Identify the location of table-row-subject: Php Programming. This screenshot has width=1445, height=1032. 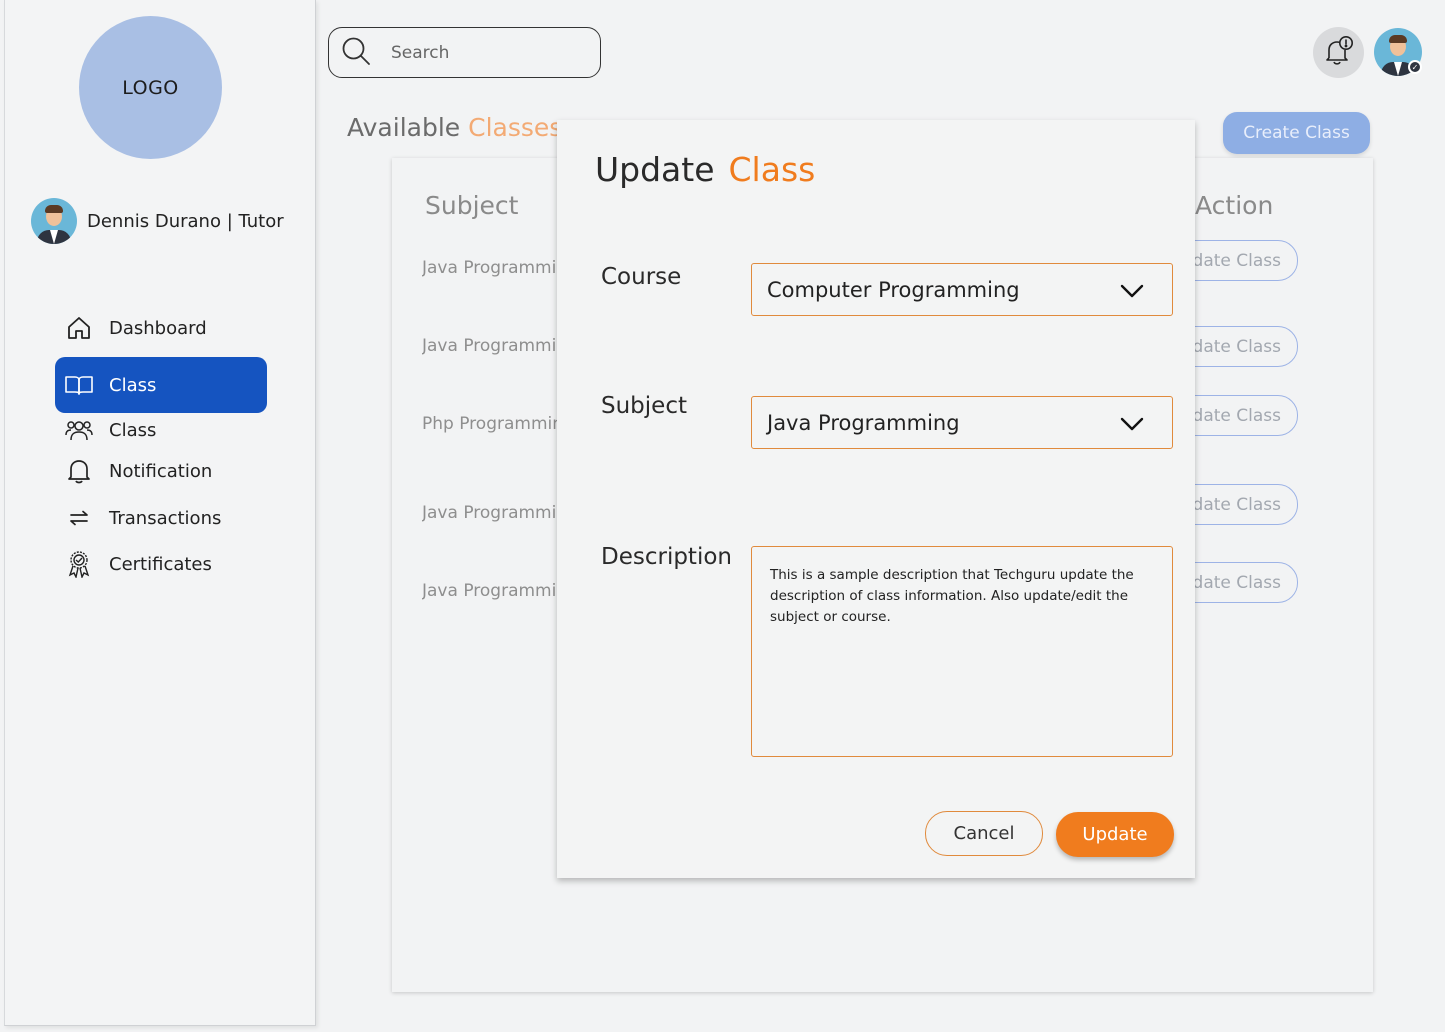
(489, 424).